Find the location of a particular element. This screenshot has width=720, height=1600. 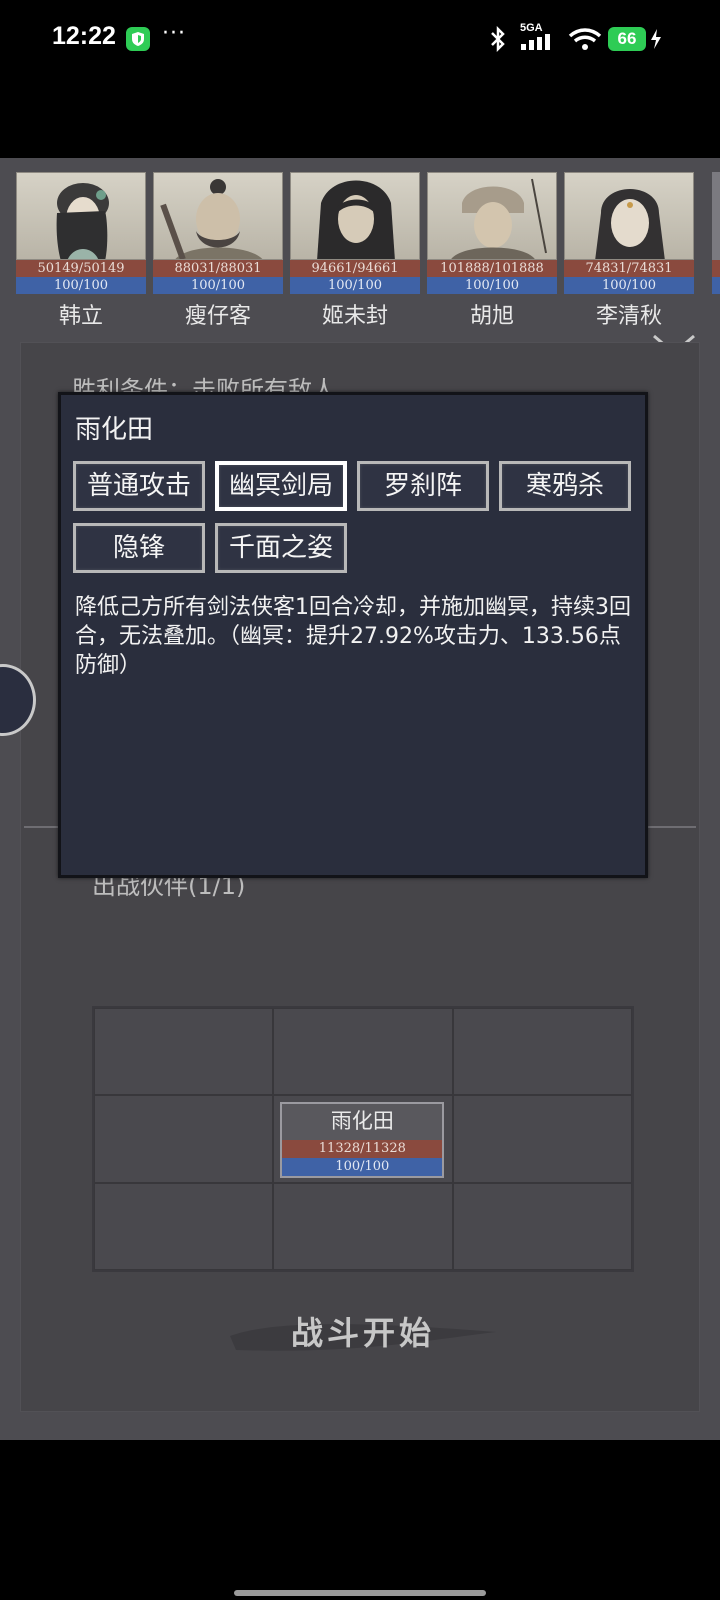

formation-slot: 雨化田 11328/11328 100/100 is located at coordinates (363, 1139).